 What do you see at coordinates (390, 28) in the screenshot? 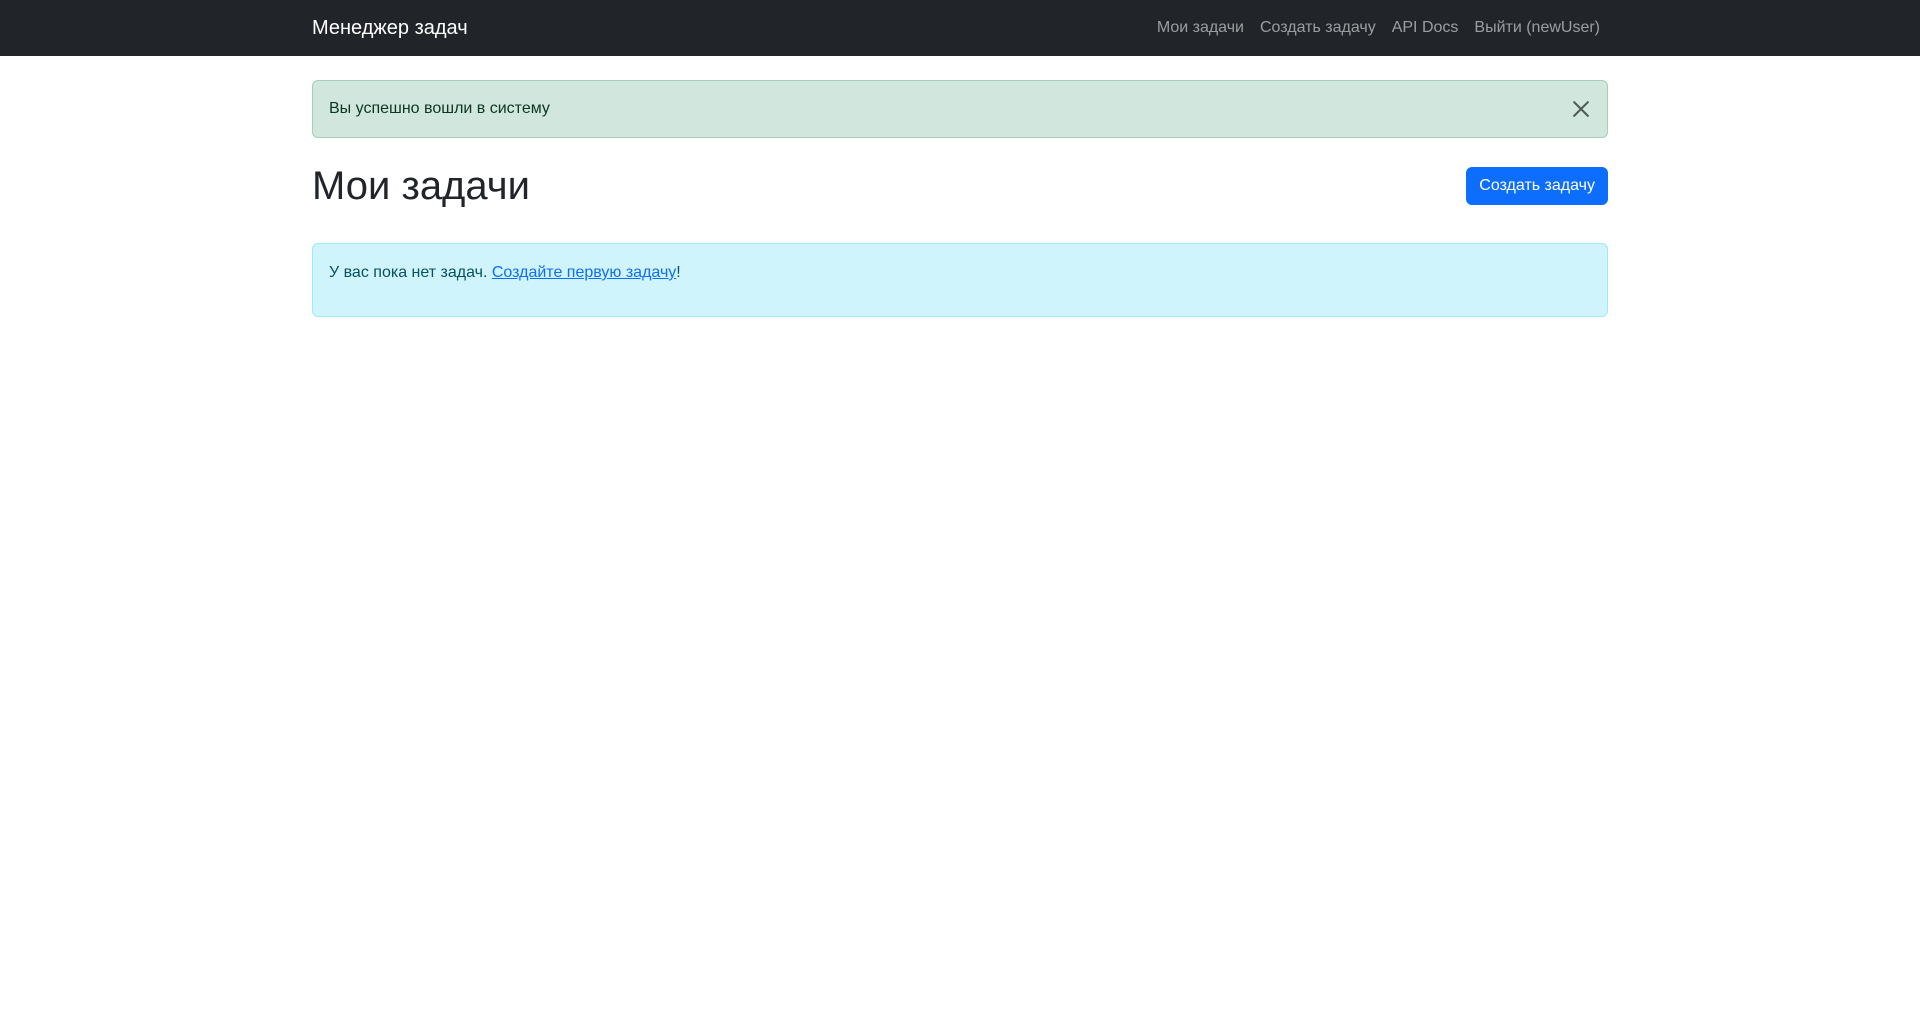
I see `brand-link: Менеджер задач` at bounding box center [390, 28].